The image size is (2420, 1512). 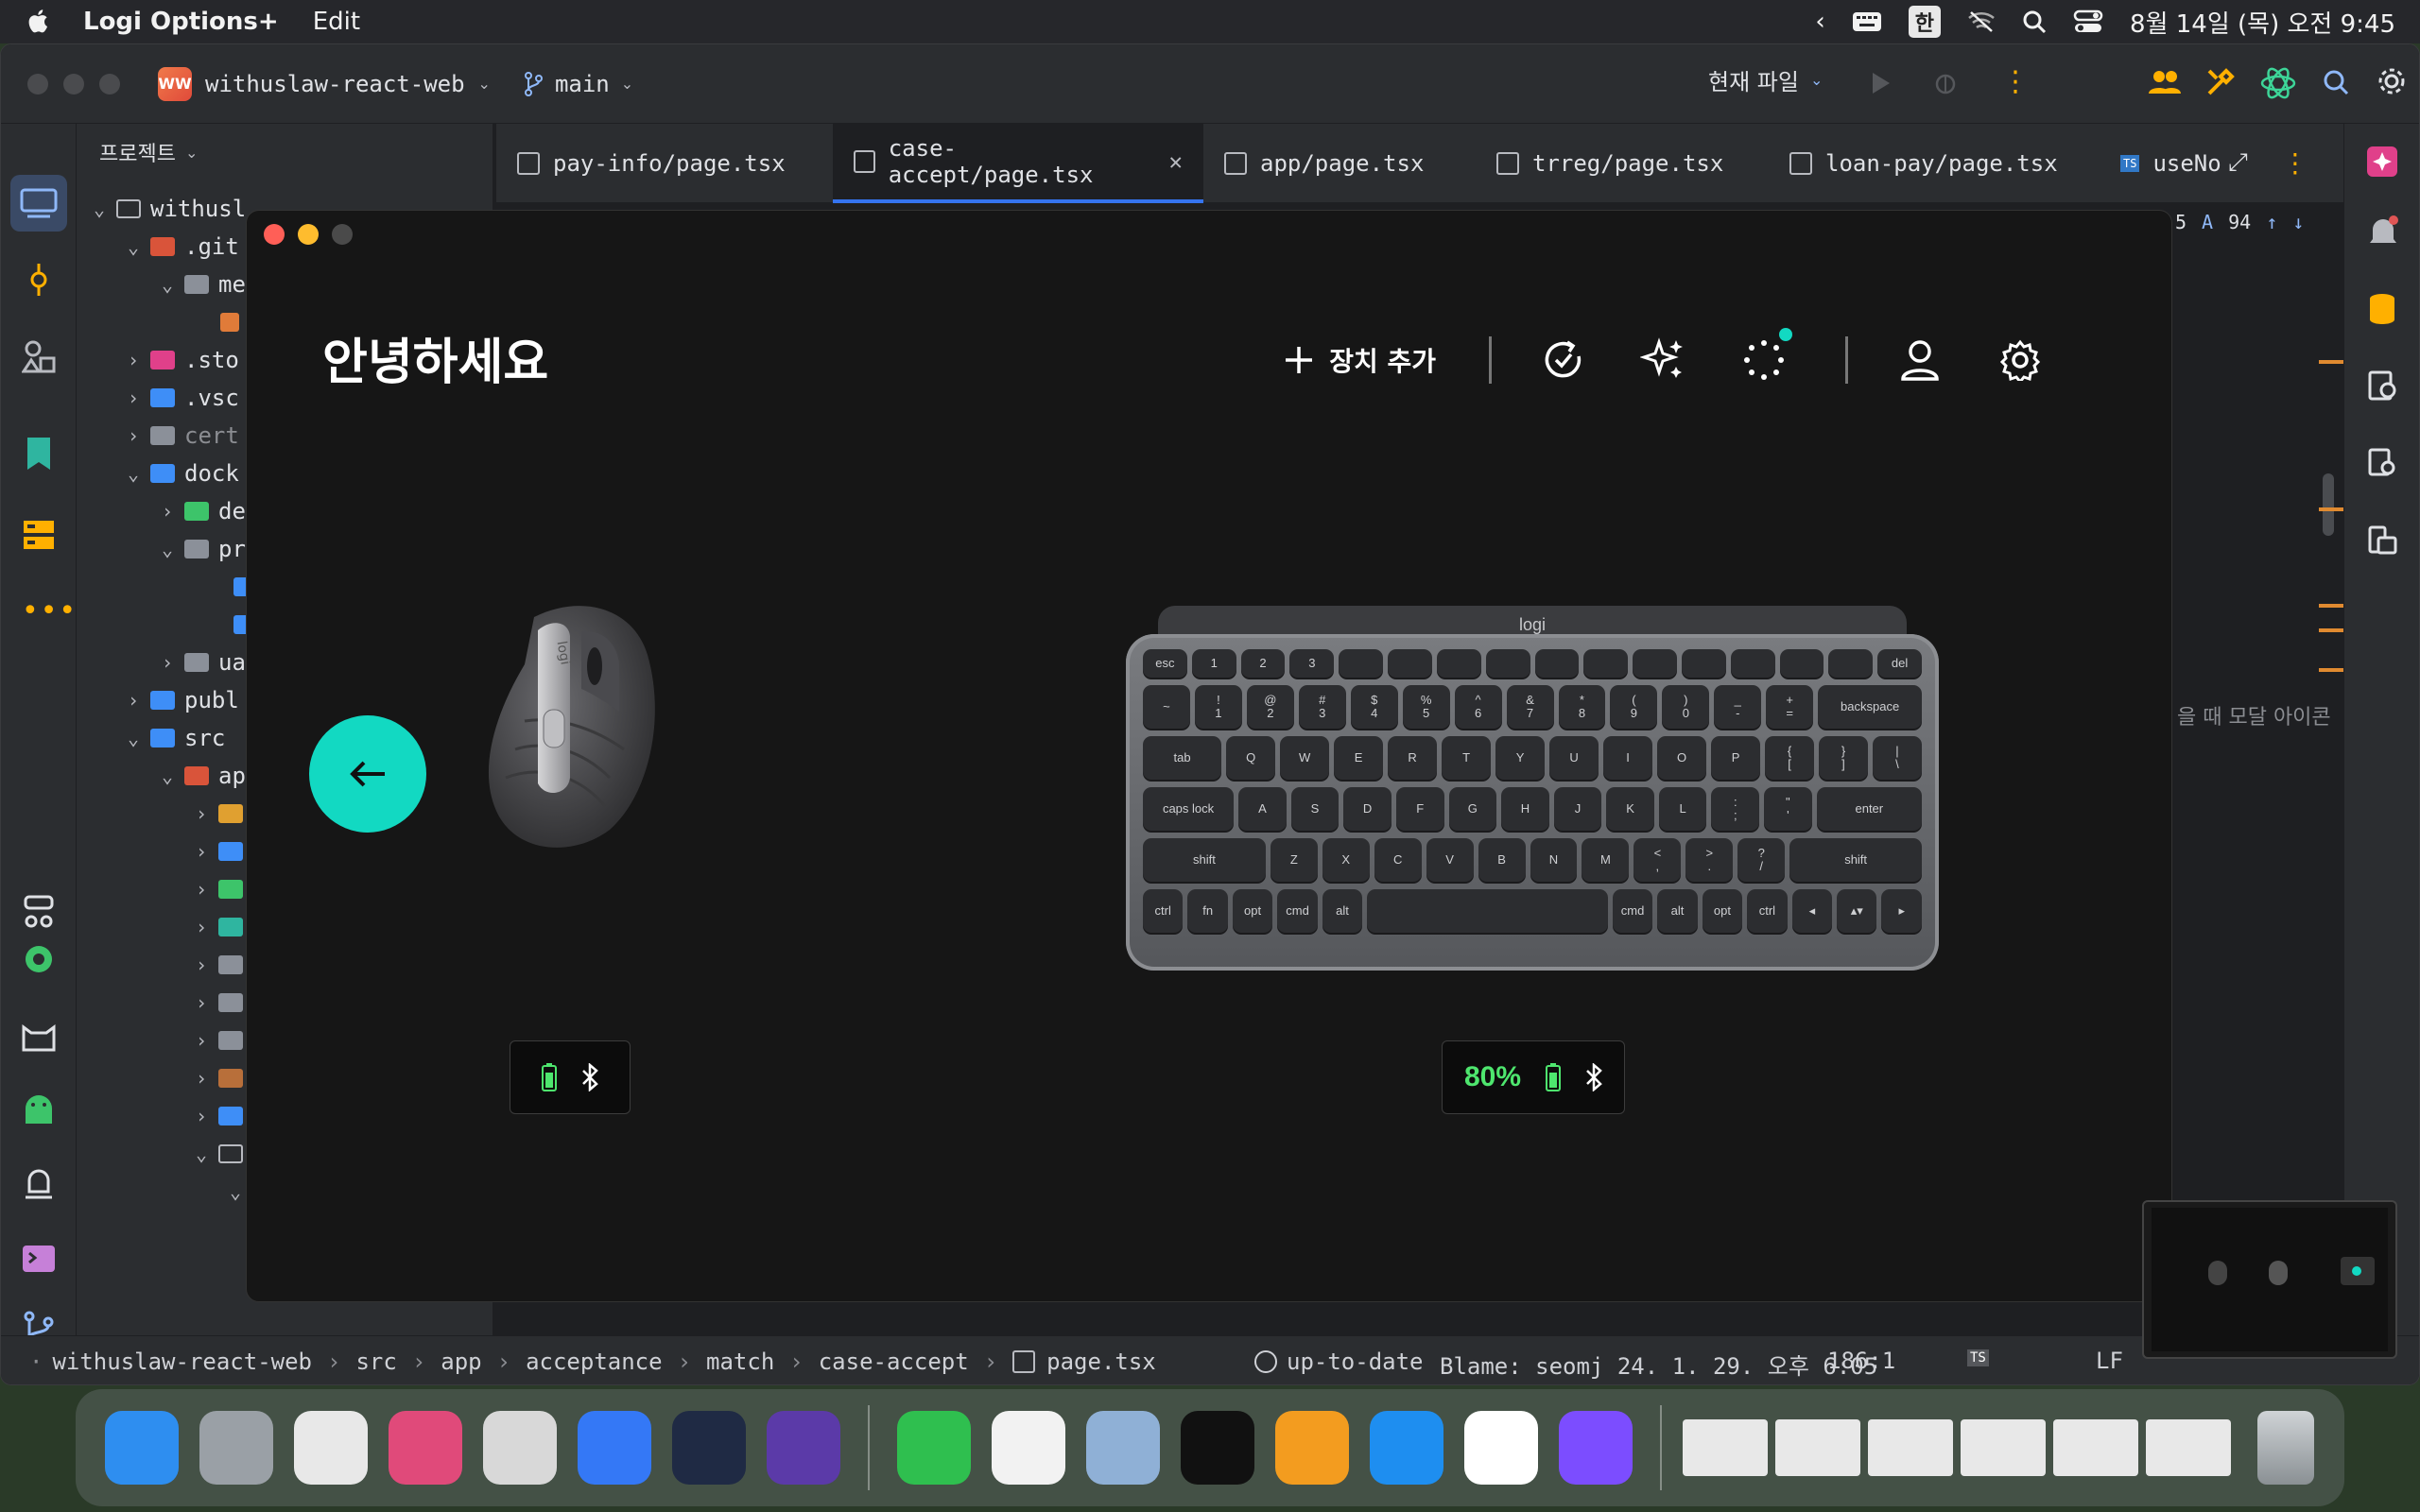 What do you see at coordinates (664, 163) in the screenshot?
I see `tab-pay-info: pay-info/page.tsx` at bounding box center [664, 163].